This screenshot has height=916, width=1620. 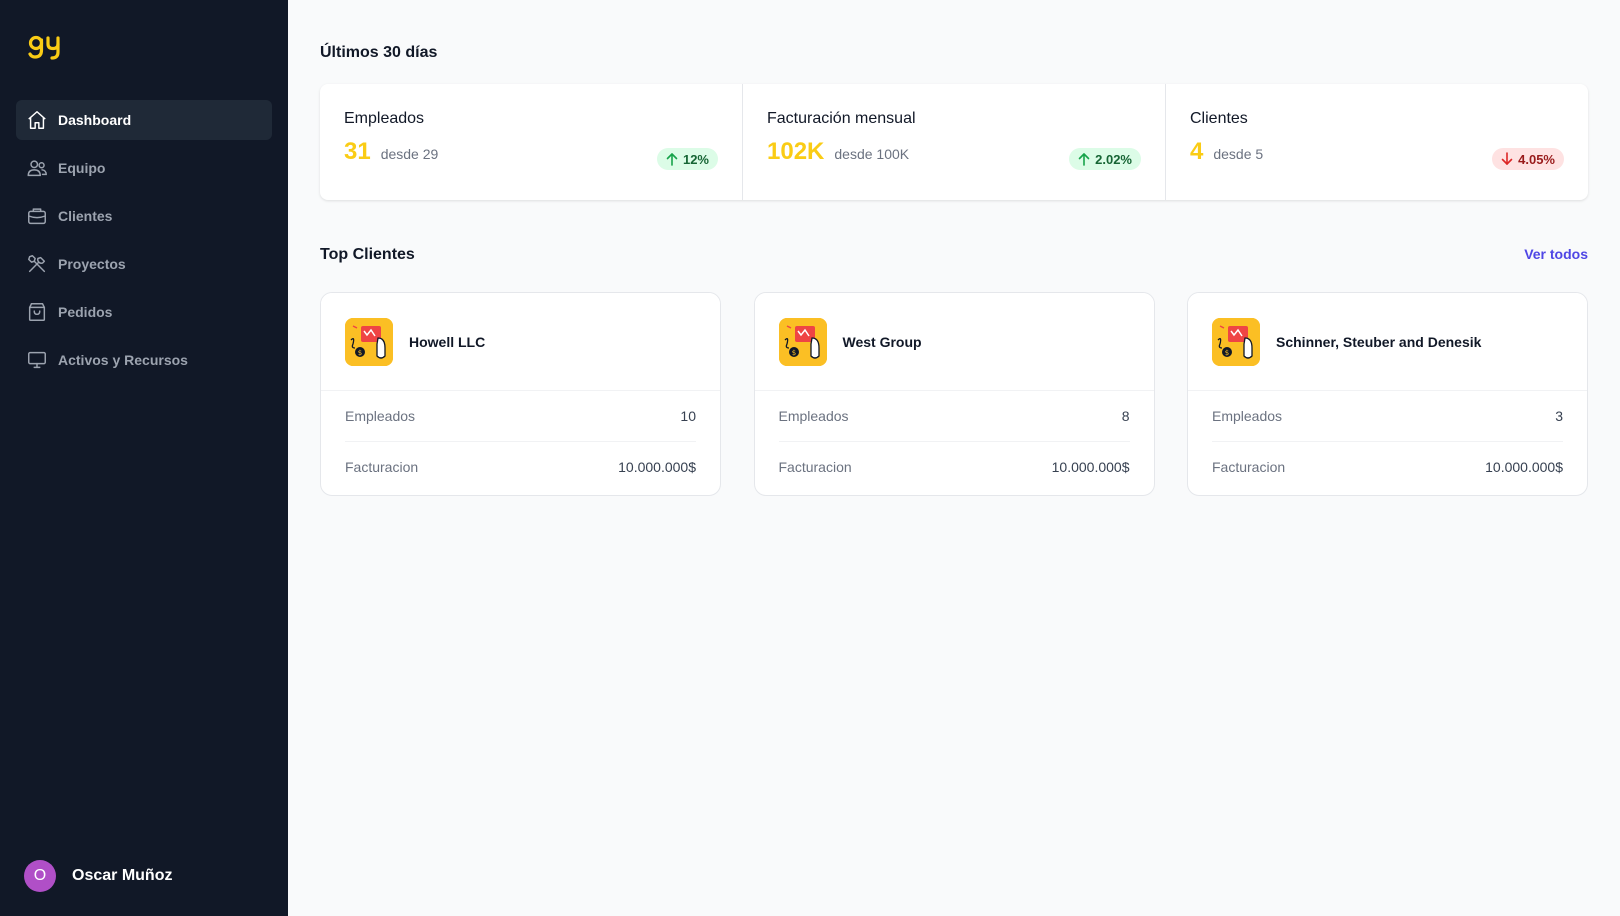 What do you see at coordinates (95, 120) in the screenshot?
I see `sidebar-item-label: Dashboard` at bounding box center [95, 120].